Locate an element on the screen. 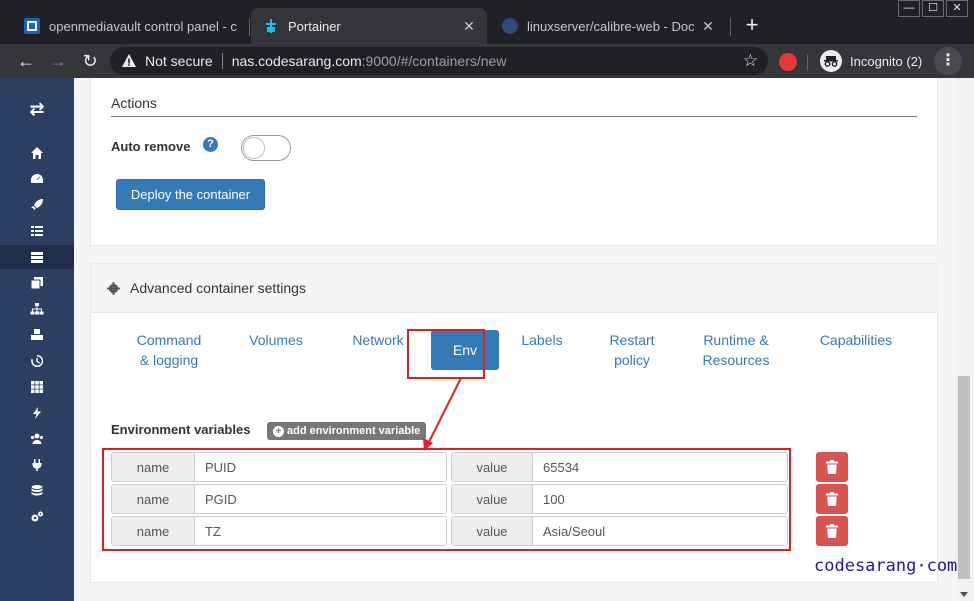 This screenshot has width=974, height=601. incognito-icon is located at coordinates (831, 61).